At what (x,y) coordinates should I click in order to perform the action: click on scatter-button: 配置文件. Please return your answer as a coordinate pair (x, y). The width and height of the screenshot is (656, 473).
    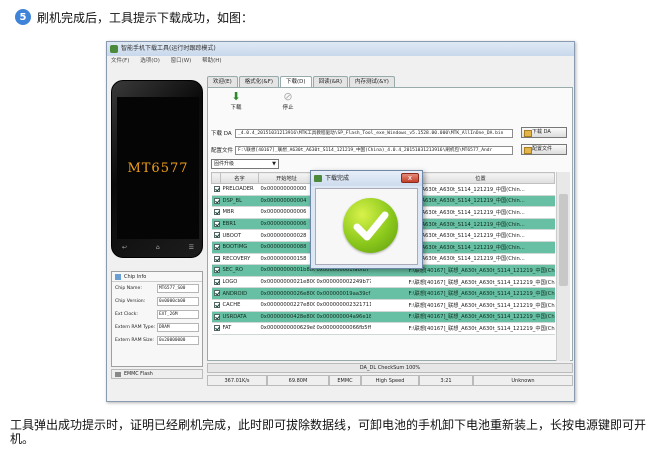
    Looking at the image, I should click on (544, 149).